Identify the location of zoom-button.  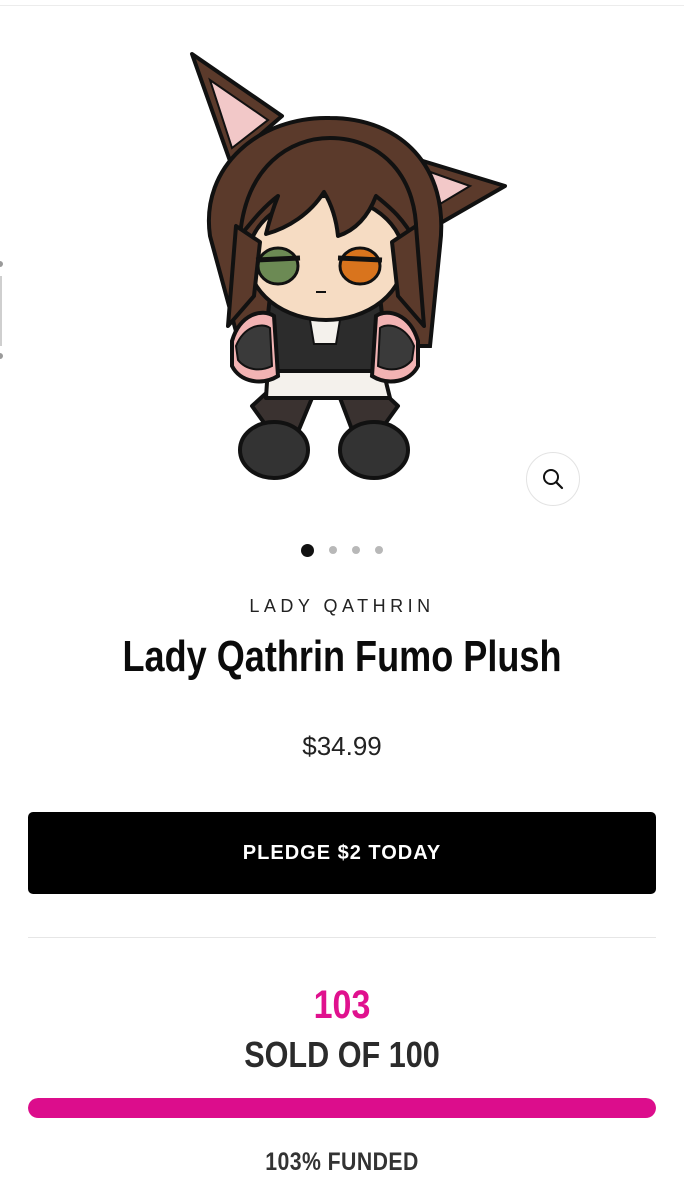
(553, 479).